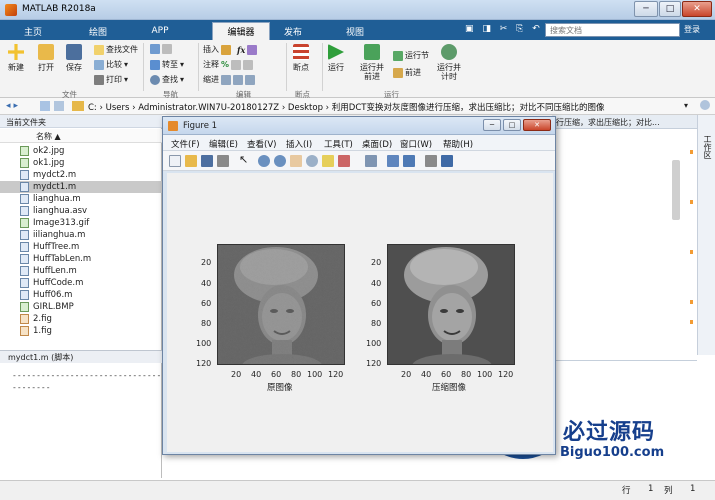 This screenshot has height=500, width=715. What do you see at coordinates (230, 49) in the screenshot?
I see `insert-button: 插入 fx` at bounding box center [230, 49].